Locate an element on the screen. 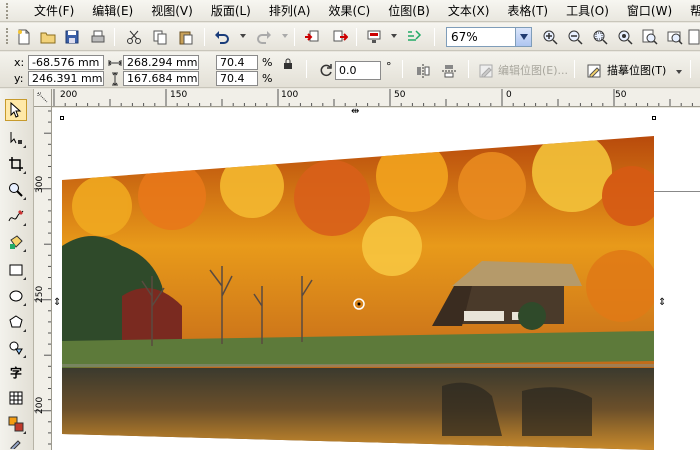  shape-tool-icon is located at coordinates (16, 138).